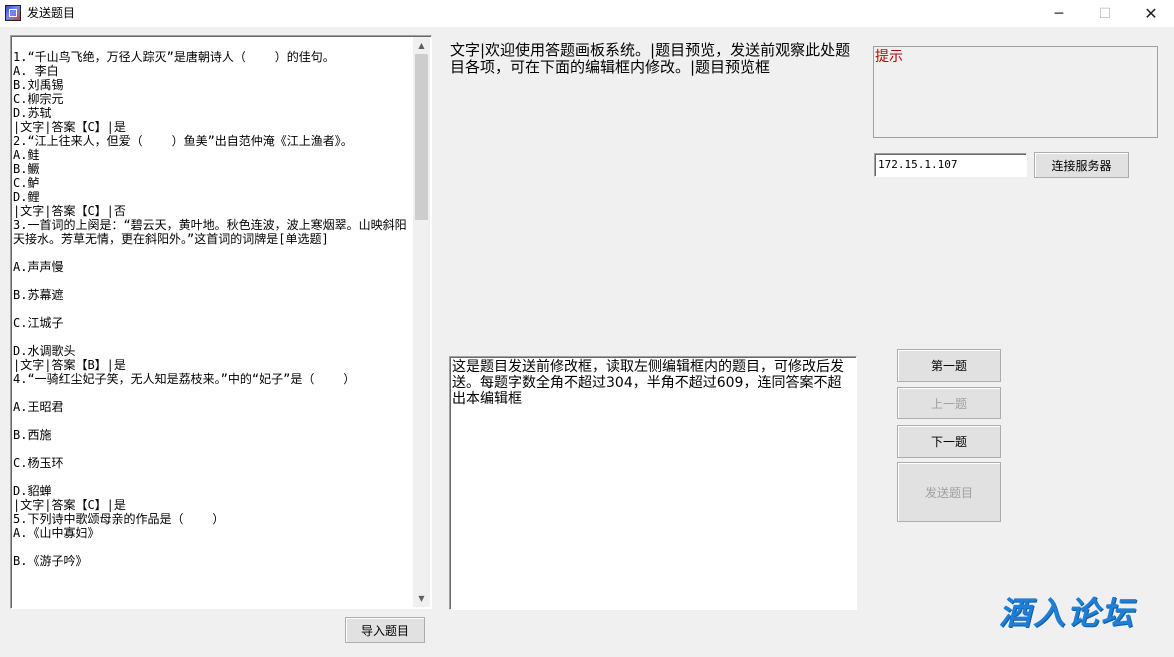 This screenshot has height=657, width=1174. What do you see at coordinates (1015, 92) in the screenshot?
I see `hint-box: 提示` at bounding box center [1015, 92].